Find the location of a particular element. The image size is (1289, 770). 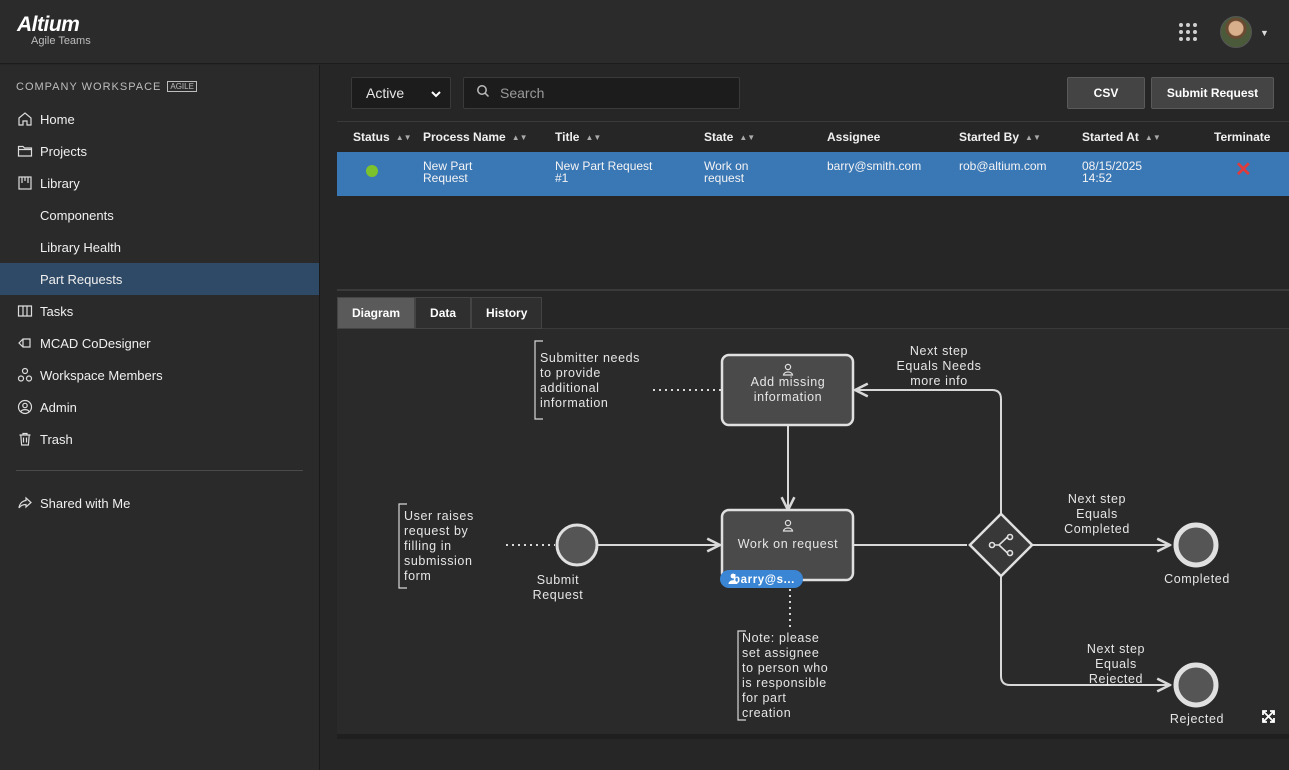

column-header-process-name: Process Name ▲▼ is located at coordinates (475, 137).